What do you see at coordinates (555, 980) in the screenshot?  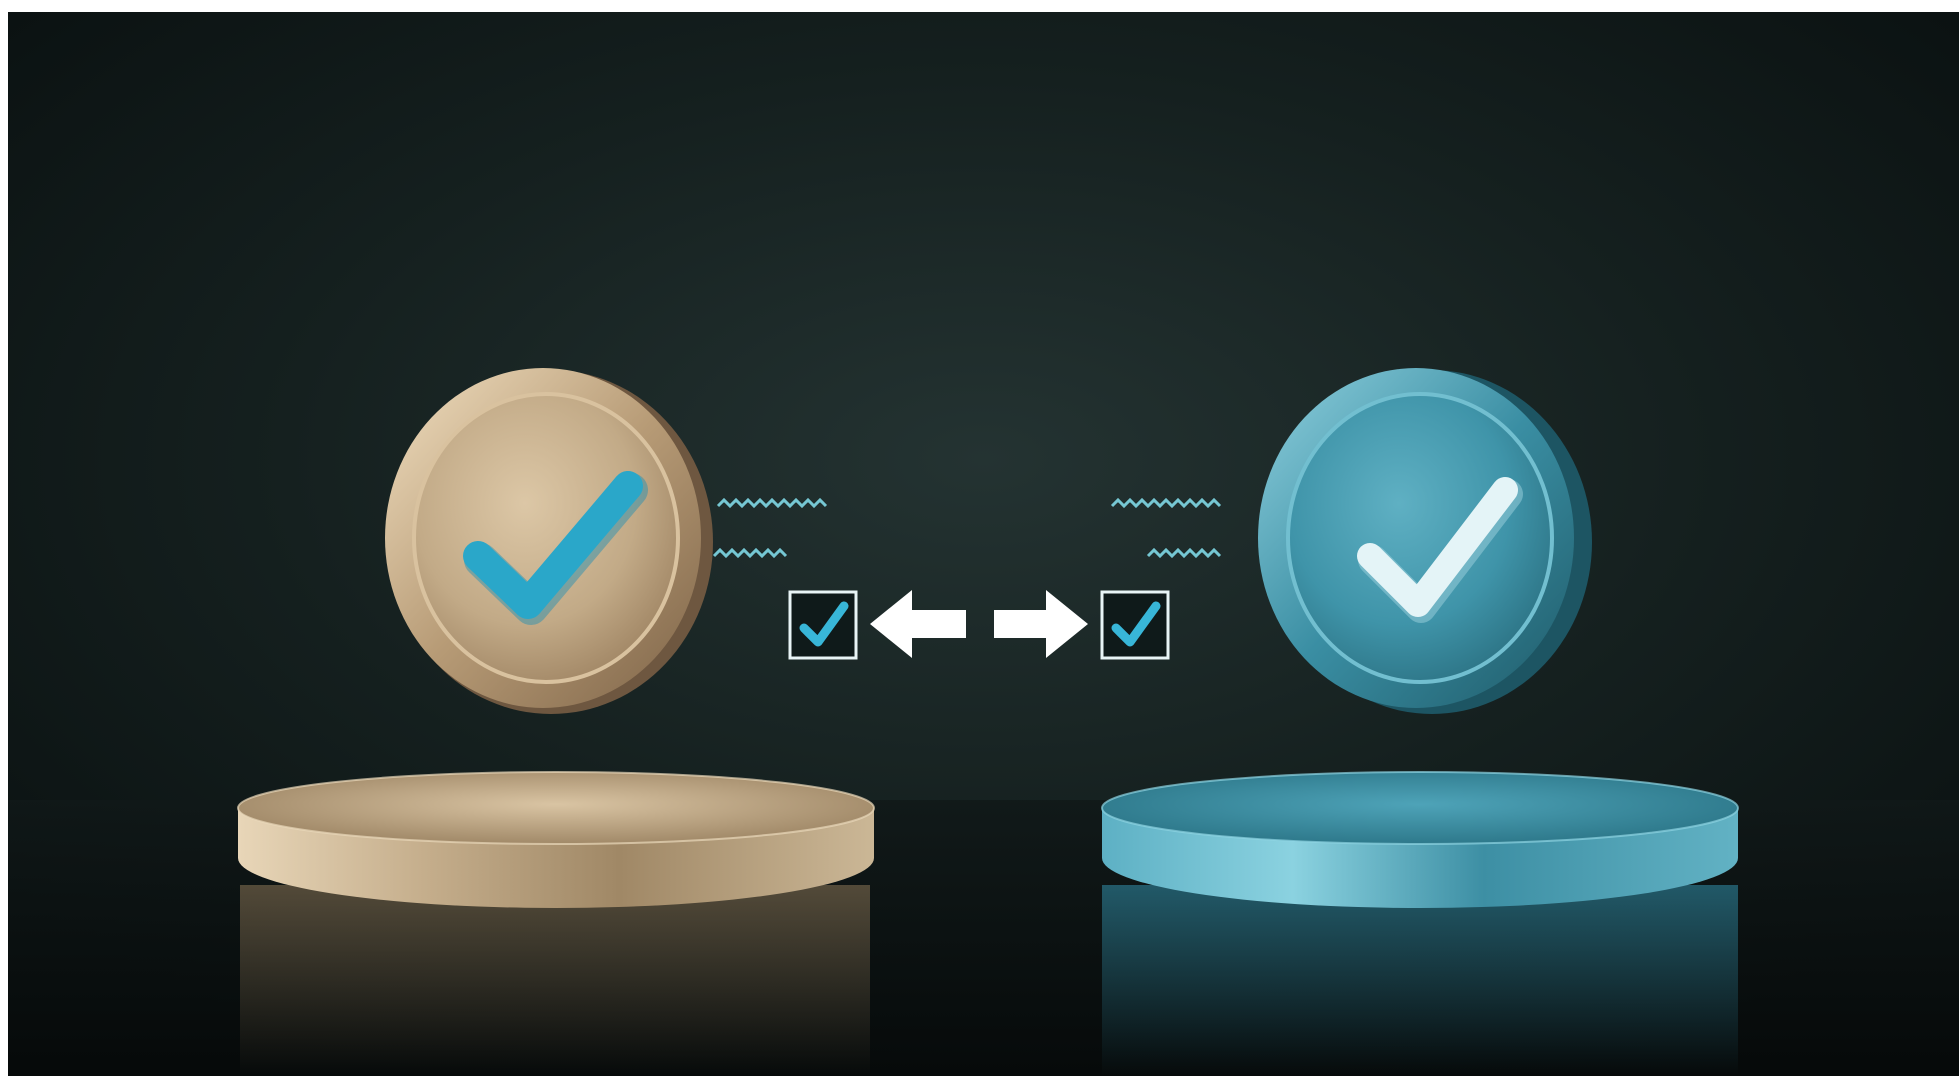 I see `gold-pedestal-reflection` at bounding box center [555, 980].